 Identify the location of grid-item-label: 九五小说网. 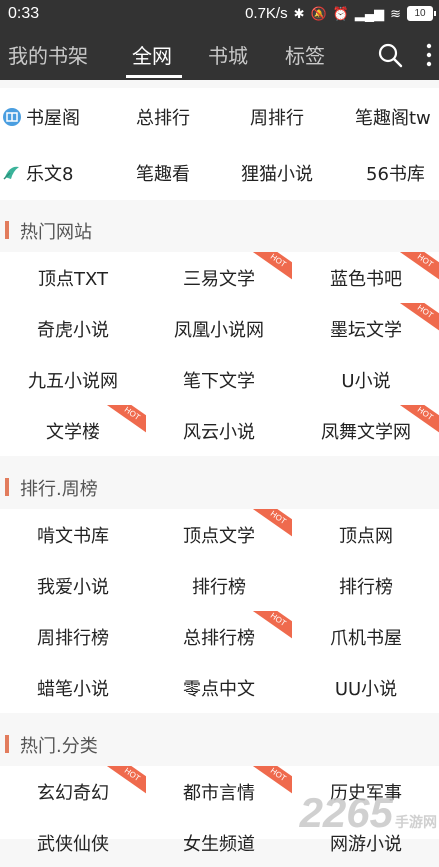
(73, 380).